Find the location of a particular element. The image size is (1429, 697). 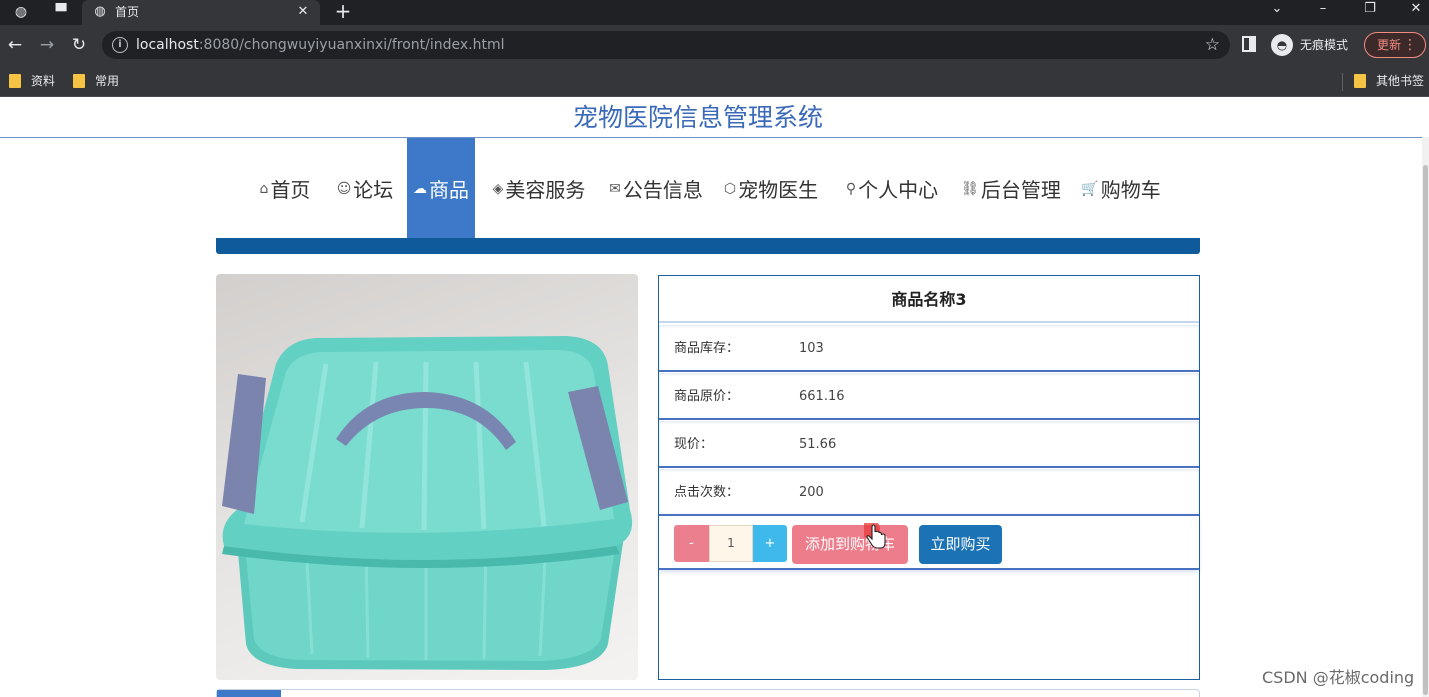

bookmark-star-icon: ☆ is located at coordinates (1212, 45).